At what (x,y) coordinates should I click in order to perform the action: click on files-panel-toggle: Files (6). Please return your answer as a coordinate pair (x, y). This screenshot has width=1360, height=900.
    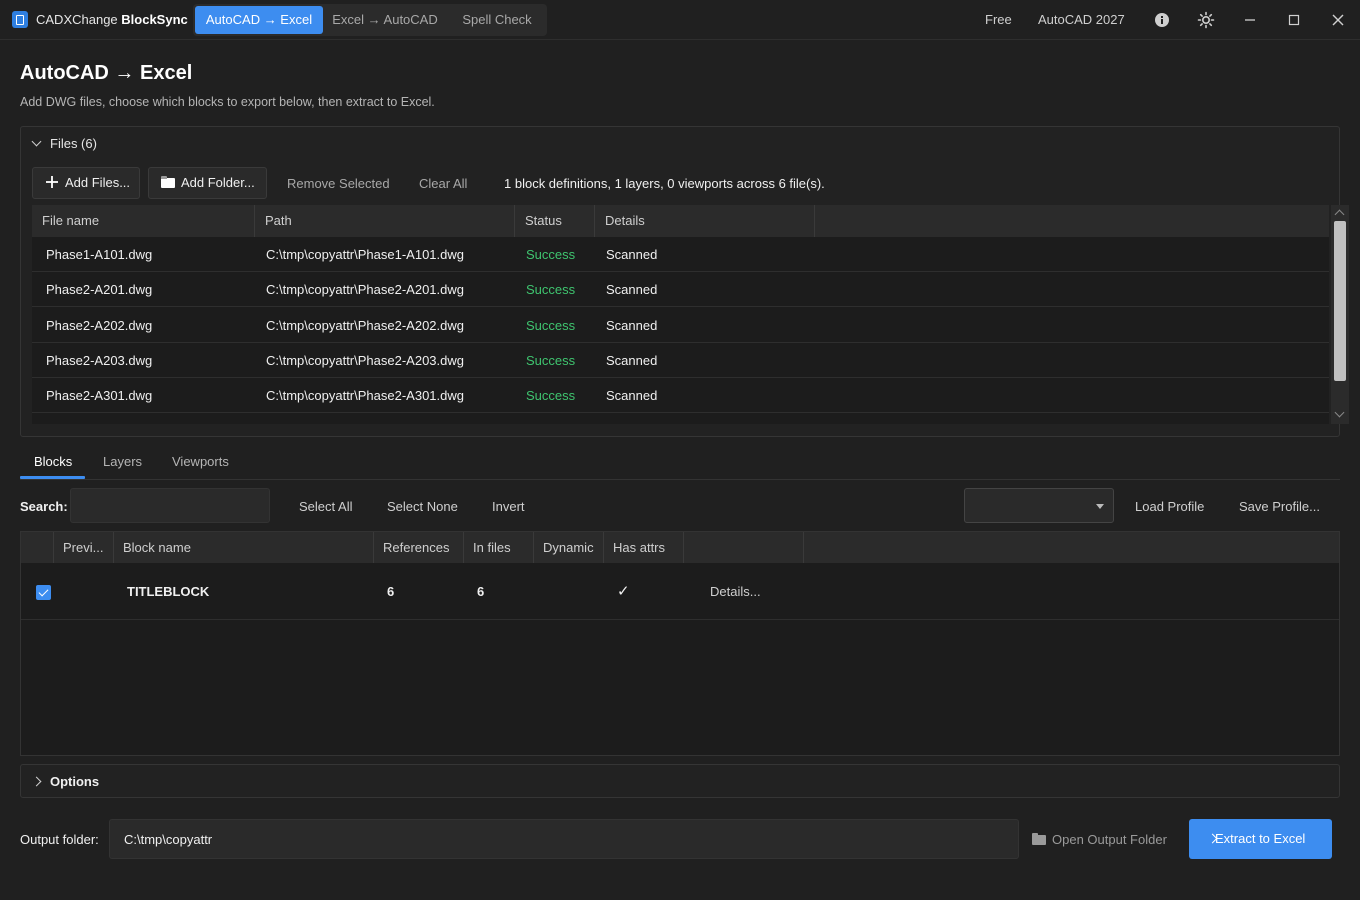
    Looking at the image, I should click on (64, 143).